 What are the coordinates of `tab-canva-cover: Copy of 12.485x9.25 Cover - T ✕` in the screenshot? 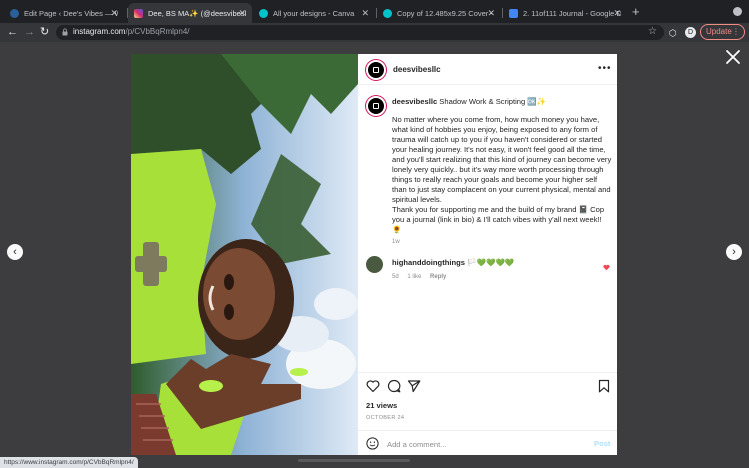 It's located at (439, 13).